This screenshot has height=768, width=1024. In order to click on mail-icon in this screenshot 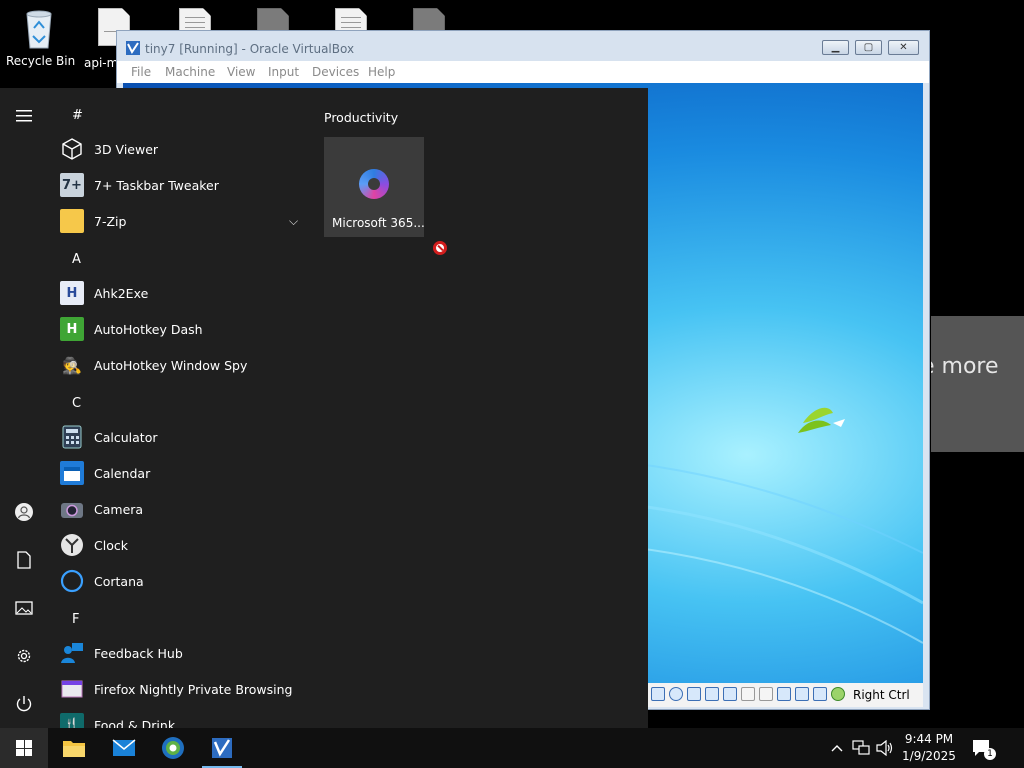, I will do `click(124, 747)`.